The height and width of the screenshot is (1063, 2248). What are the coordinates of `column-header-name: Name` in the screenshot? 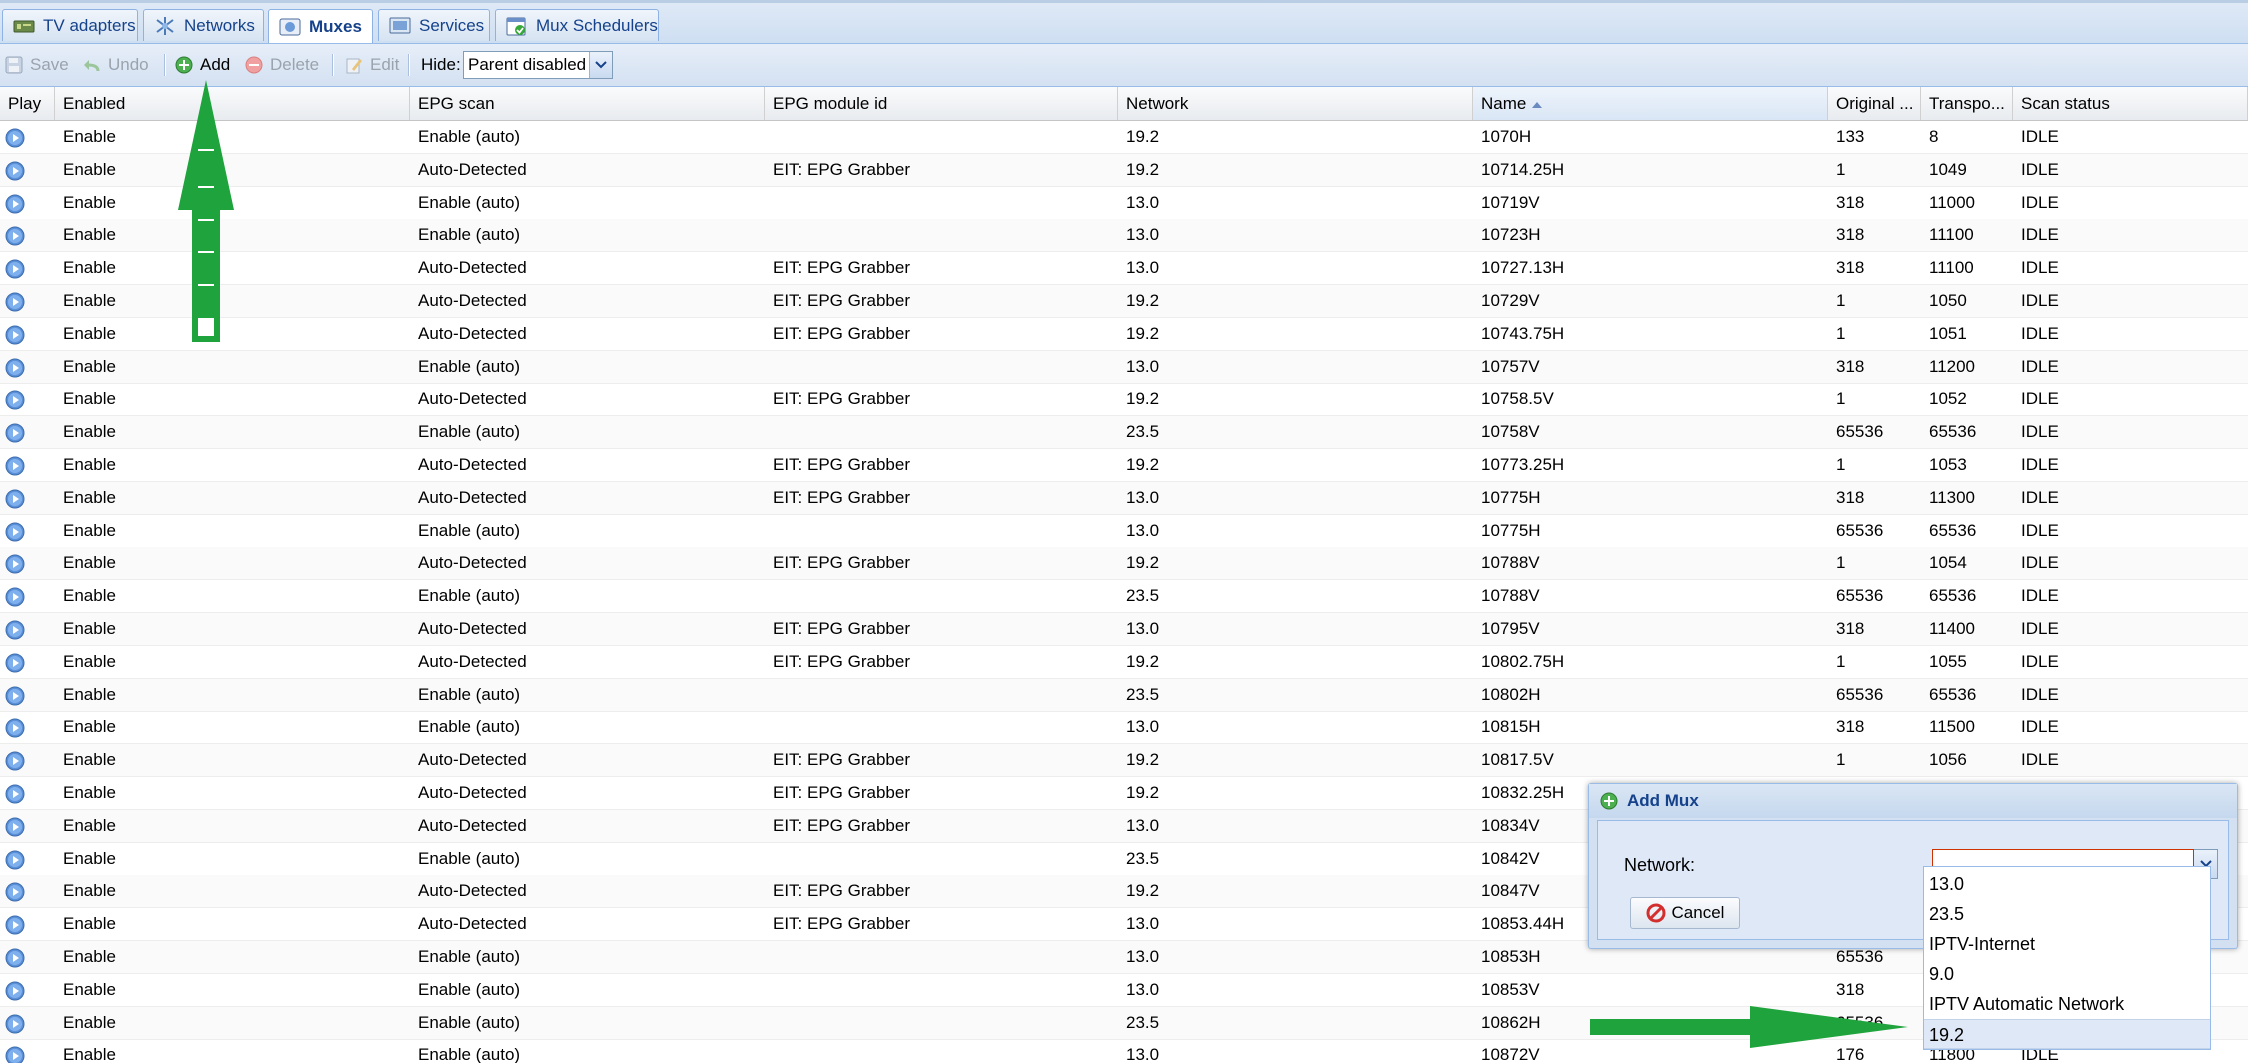 It's located at (1650, 103).